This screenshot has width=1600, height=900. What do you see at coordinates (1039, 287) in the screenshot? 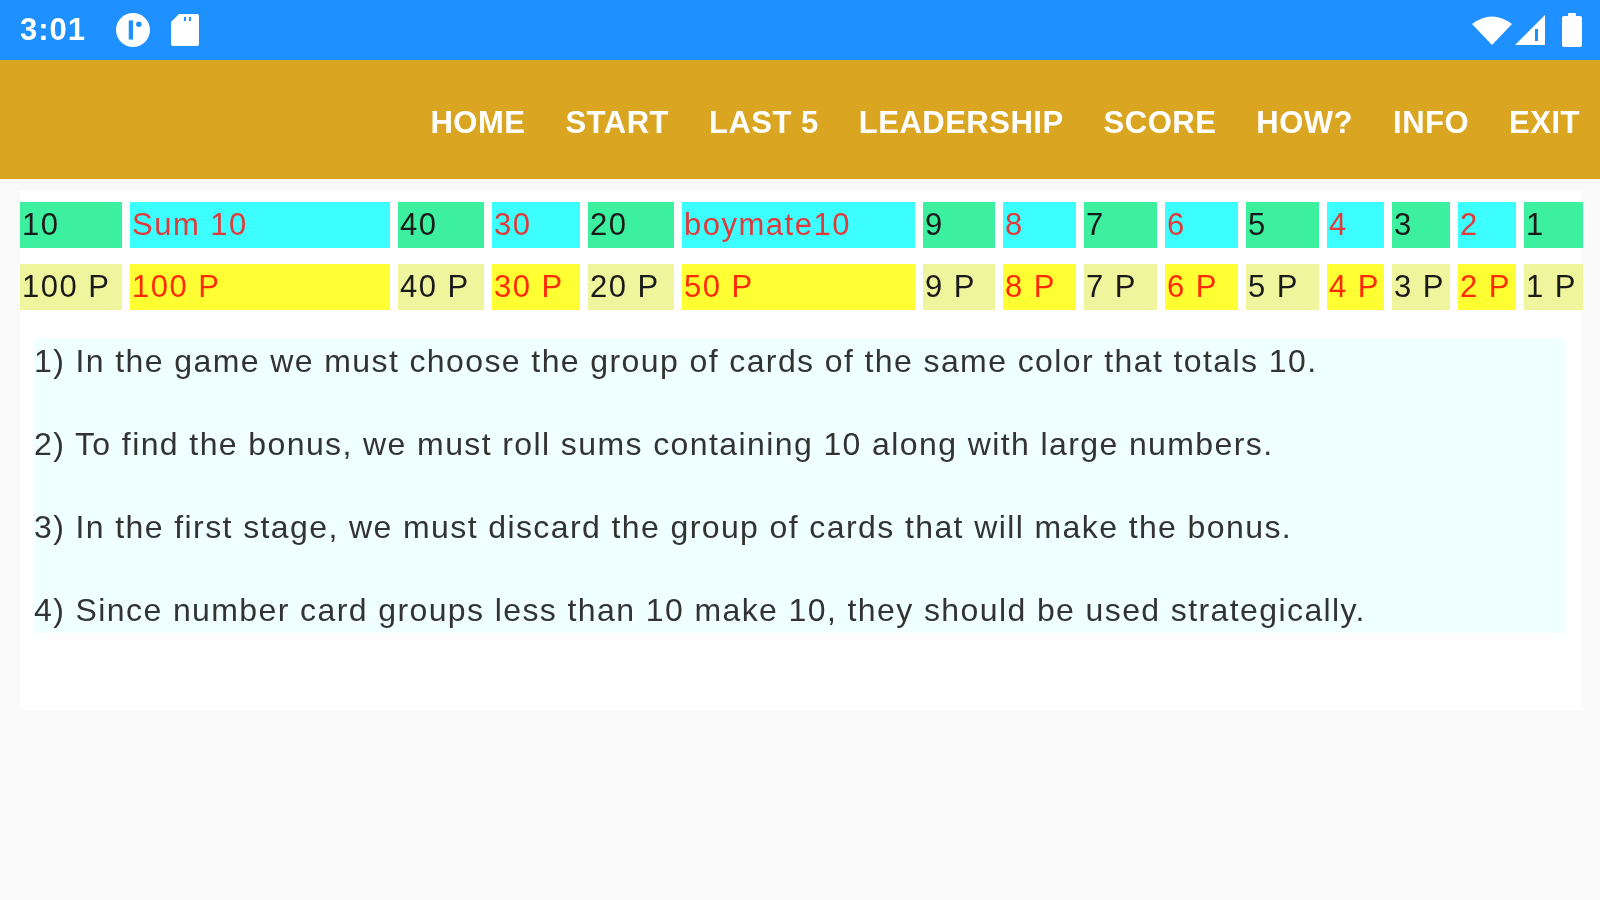
I see `table-cell: 8 P` at bounding box center [1039, 287].